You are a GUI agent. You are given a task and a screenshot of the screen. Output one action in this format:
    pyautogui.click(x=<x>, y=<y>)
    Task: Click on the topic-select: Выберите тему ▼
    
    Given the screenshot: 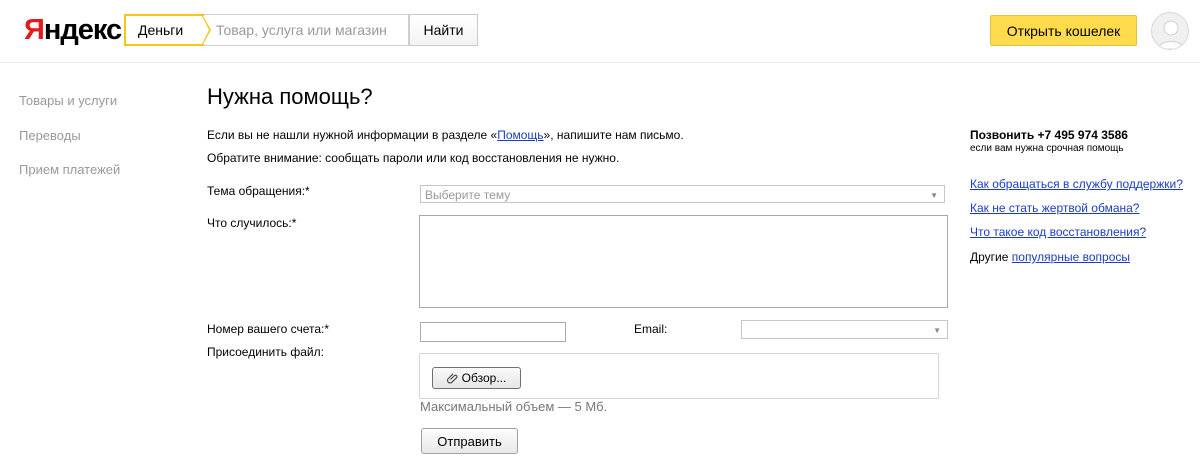 What is the action you would take?
    pyautogui.click(x=682, y=194)
    